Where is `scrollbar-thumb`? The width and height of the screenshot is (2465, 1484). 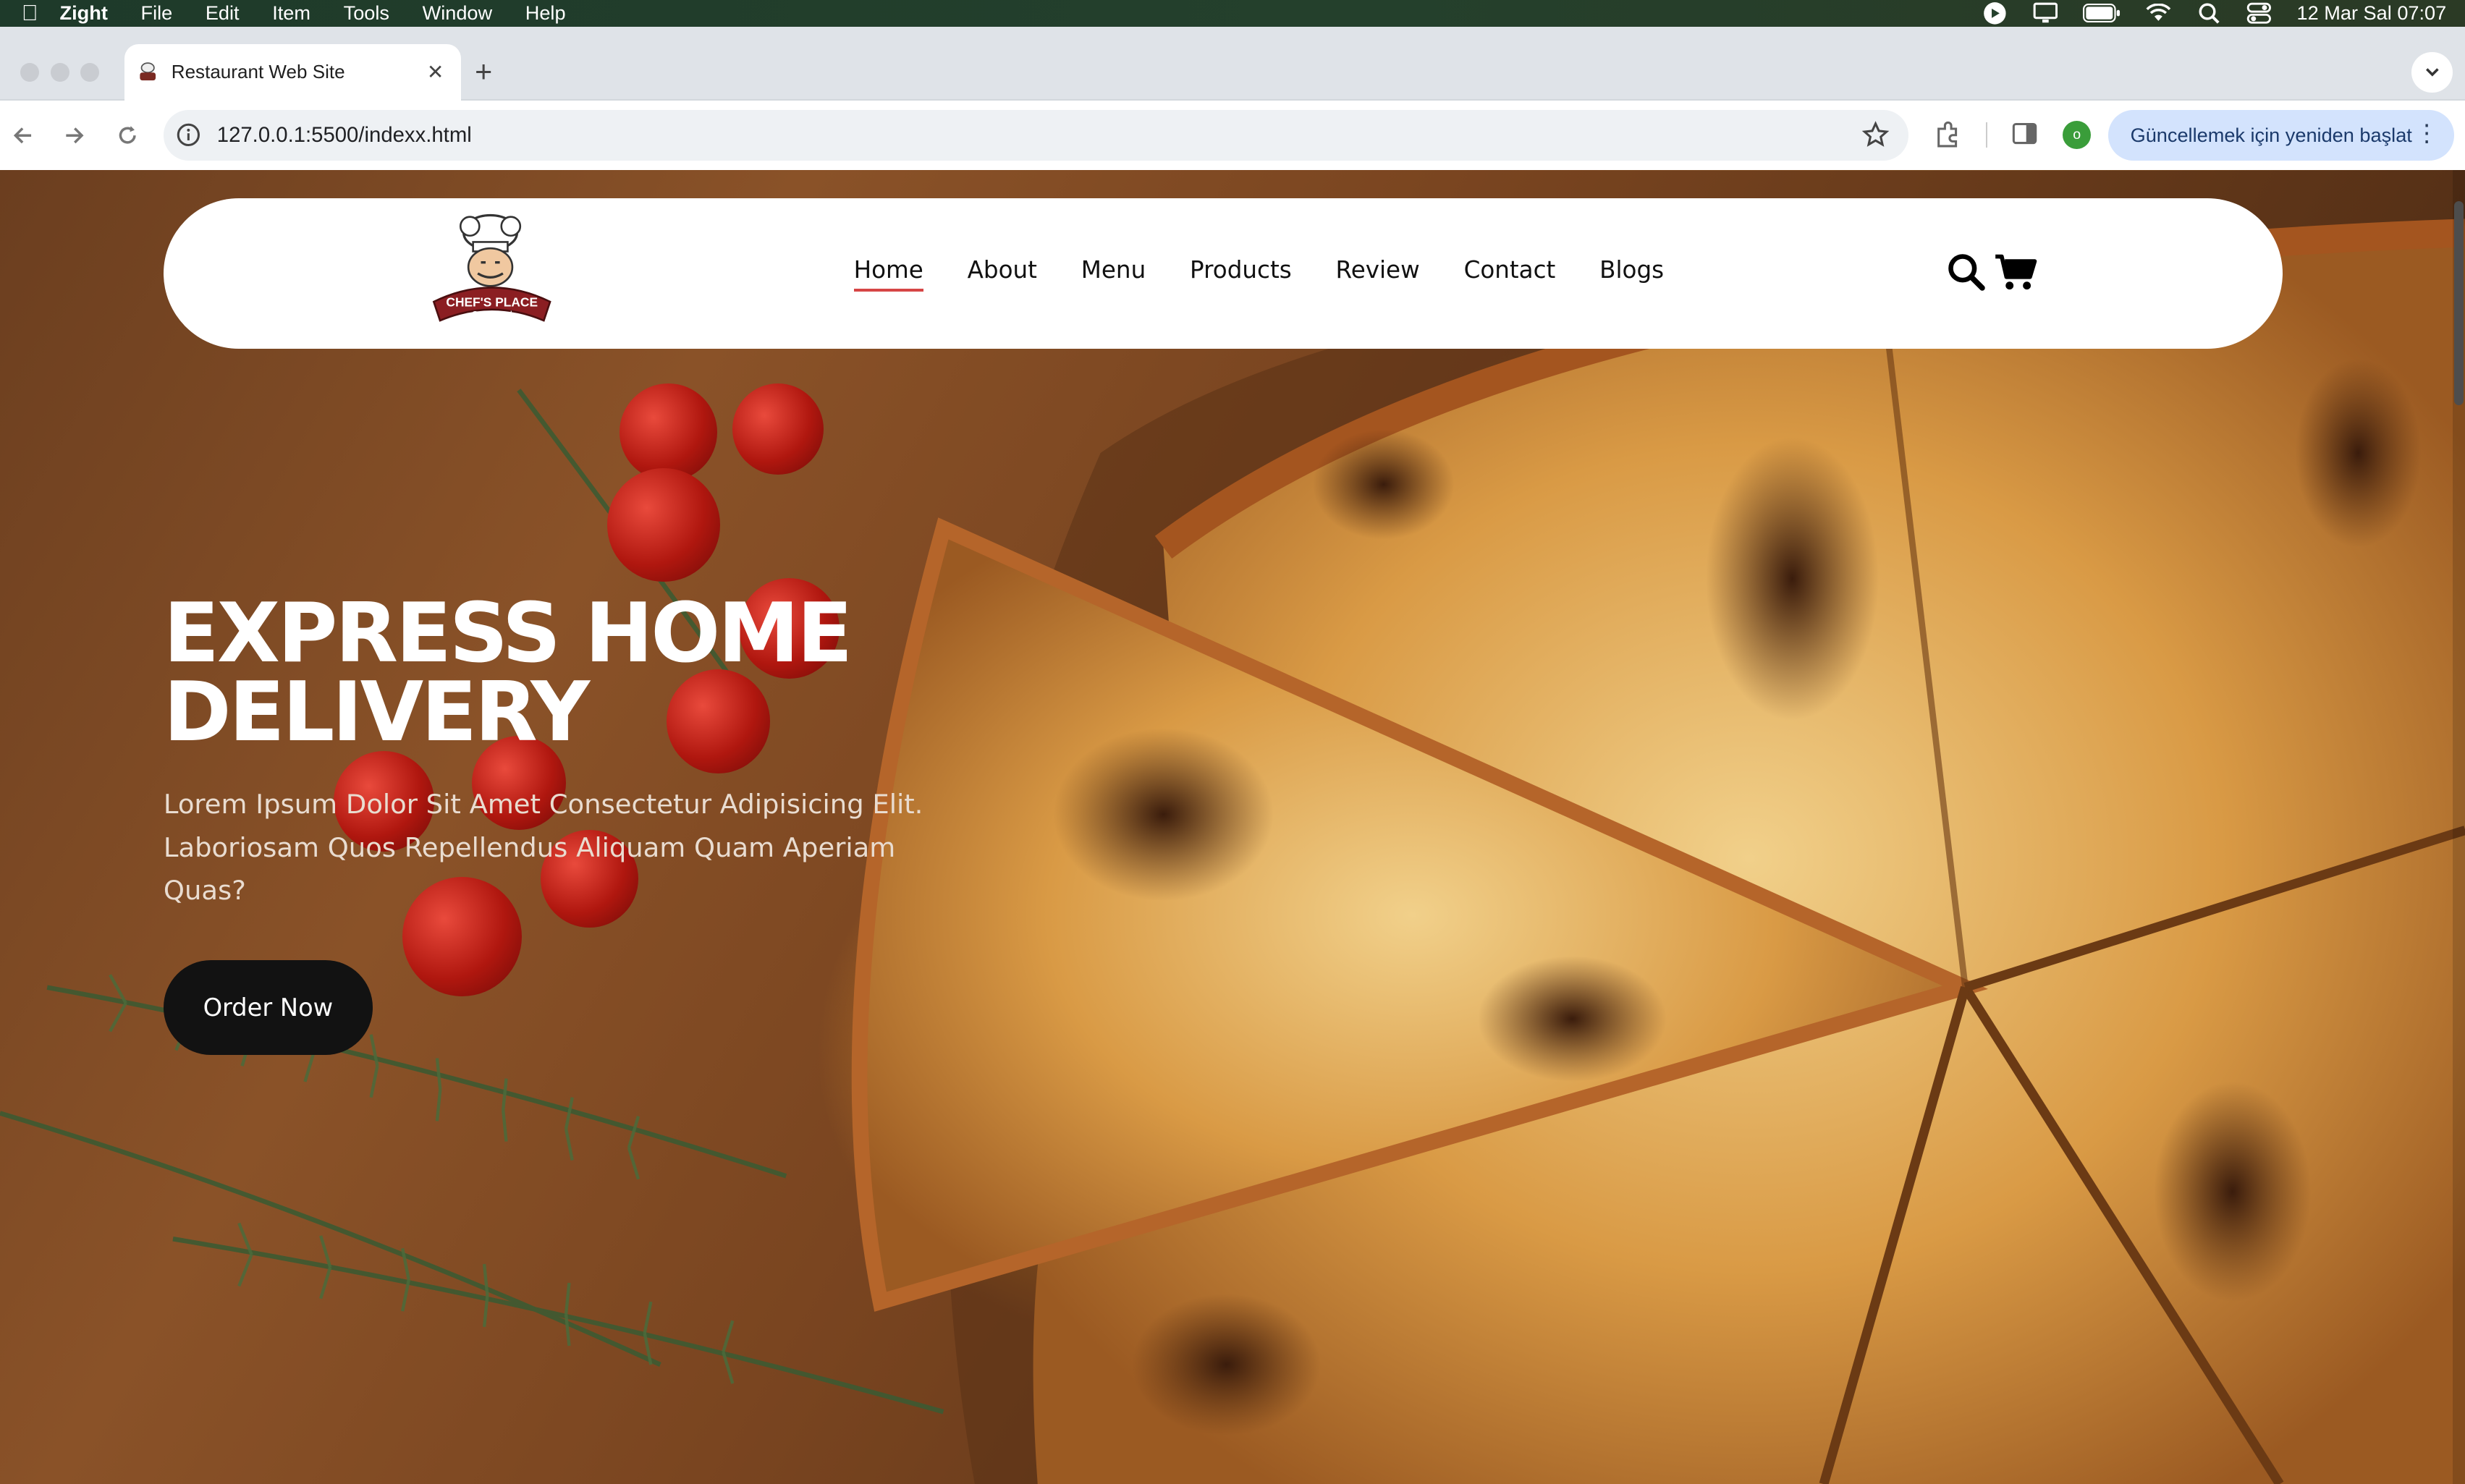
scrollbar-thumb is located at coordinates (2459, 303).